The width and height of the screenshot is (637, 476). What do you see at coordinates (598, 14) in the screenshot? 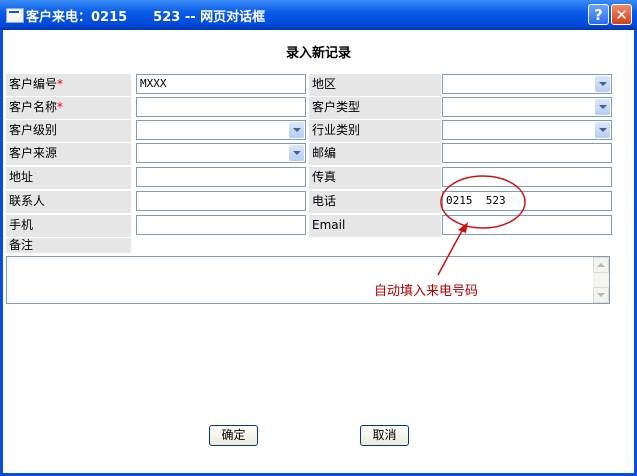
I see `help-button: ?` at bounding box center [598, 14].